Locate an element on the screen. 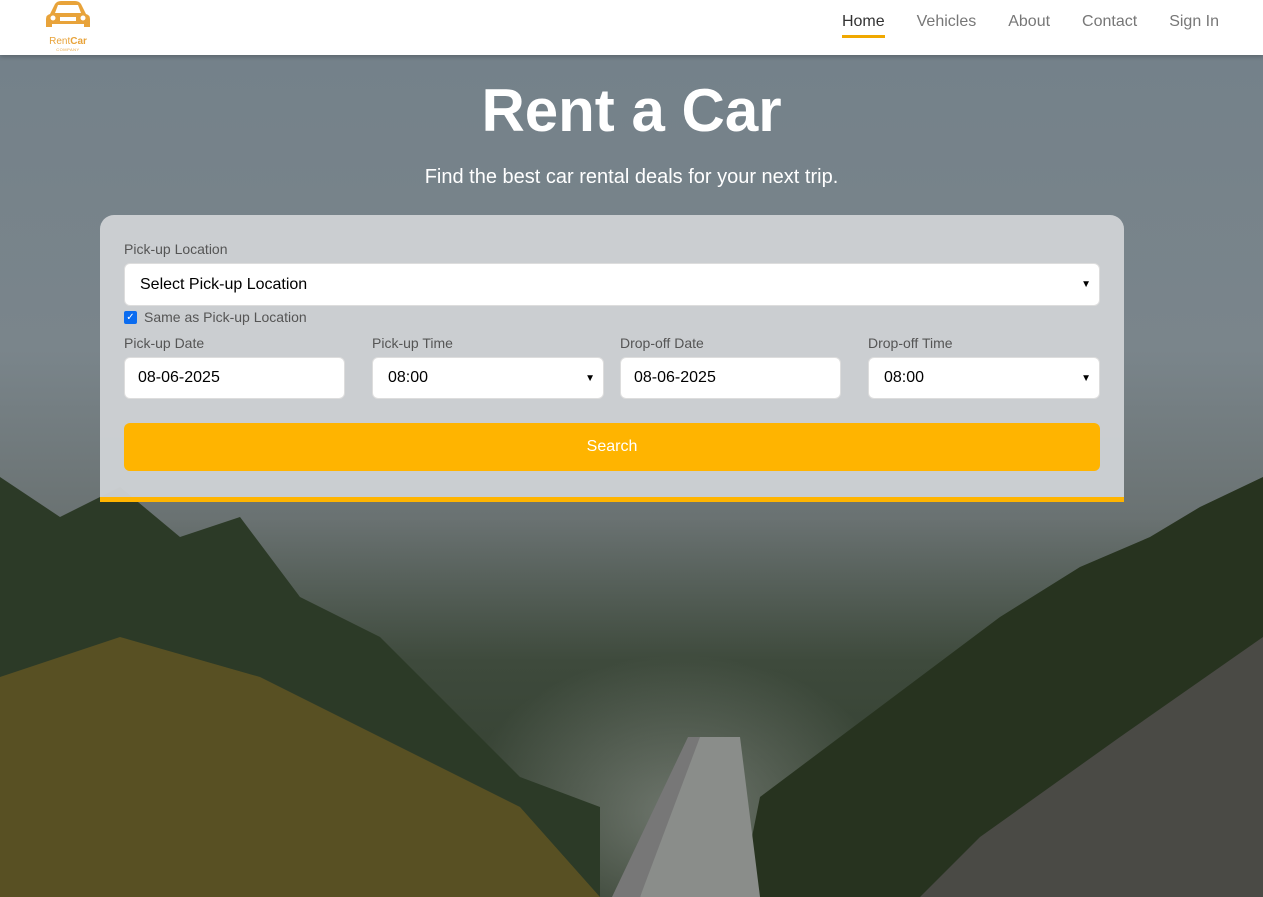 This screenshot has height=897, width=1263. logo-text-bold: Car is located at coordinates (78, 41).